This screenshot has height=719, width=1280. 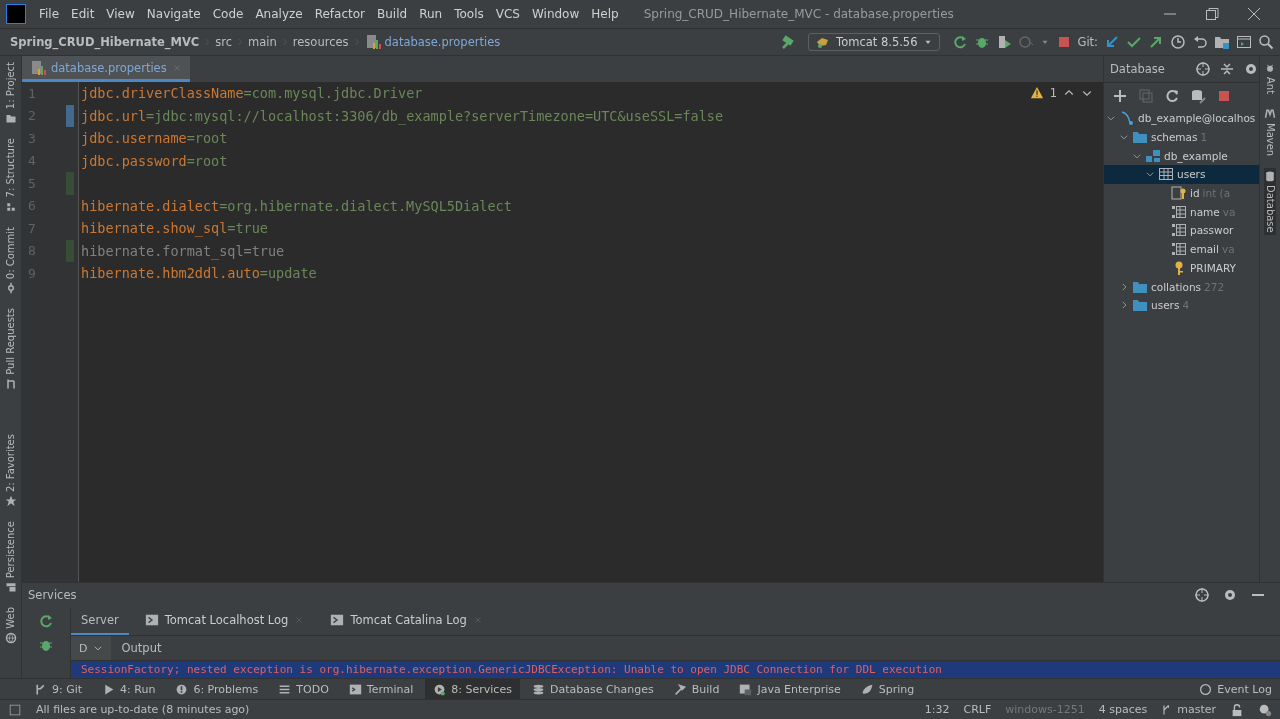 I want to click on breadcrumb: Spring_CRUD_Hibernate_MVC, so click(x=105, y=42).